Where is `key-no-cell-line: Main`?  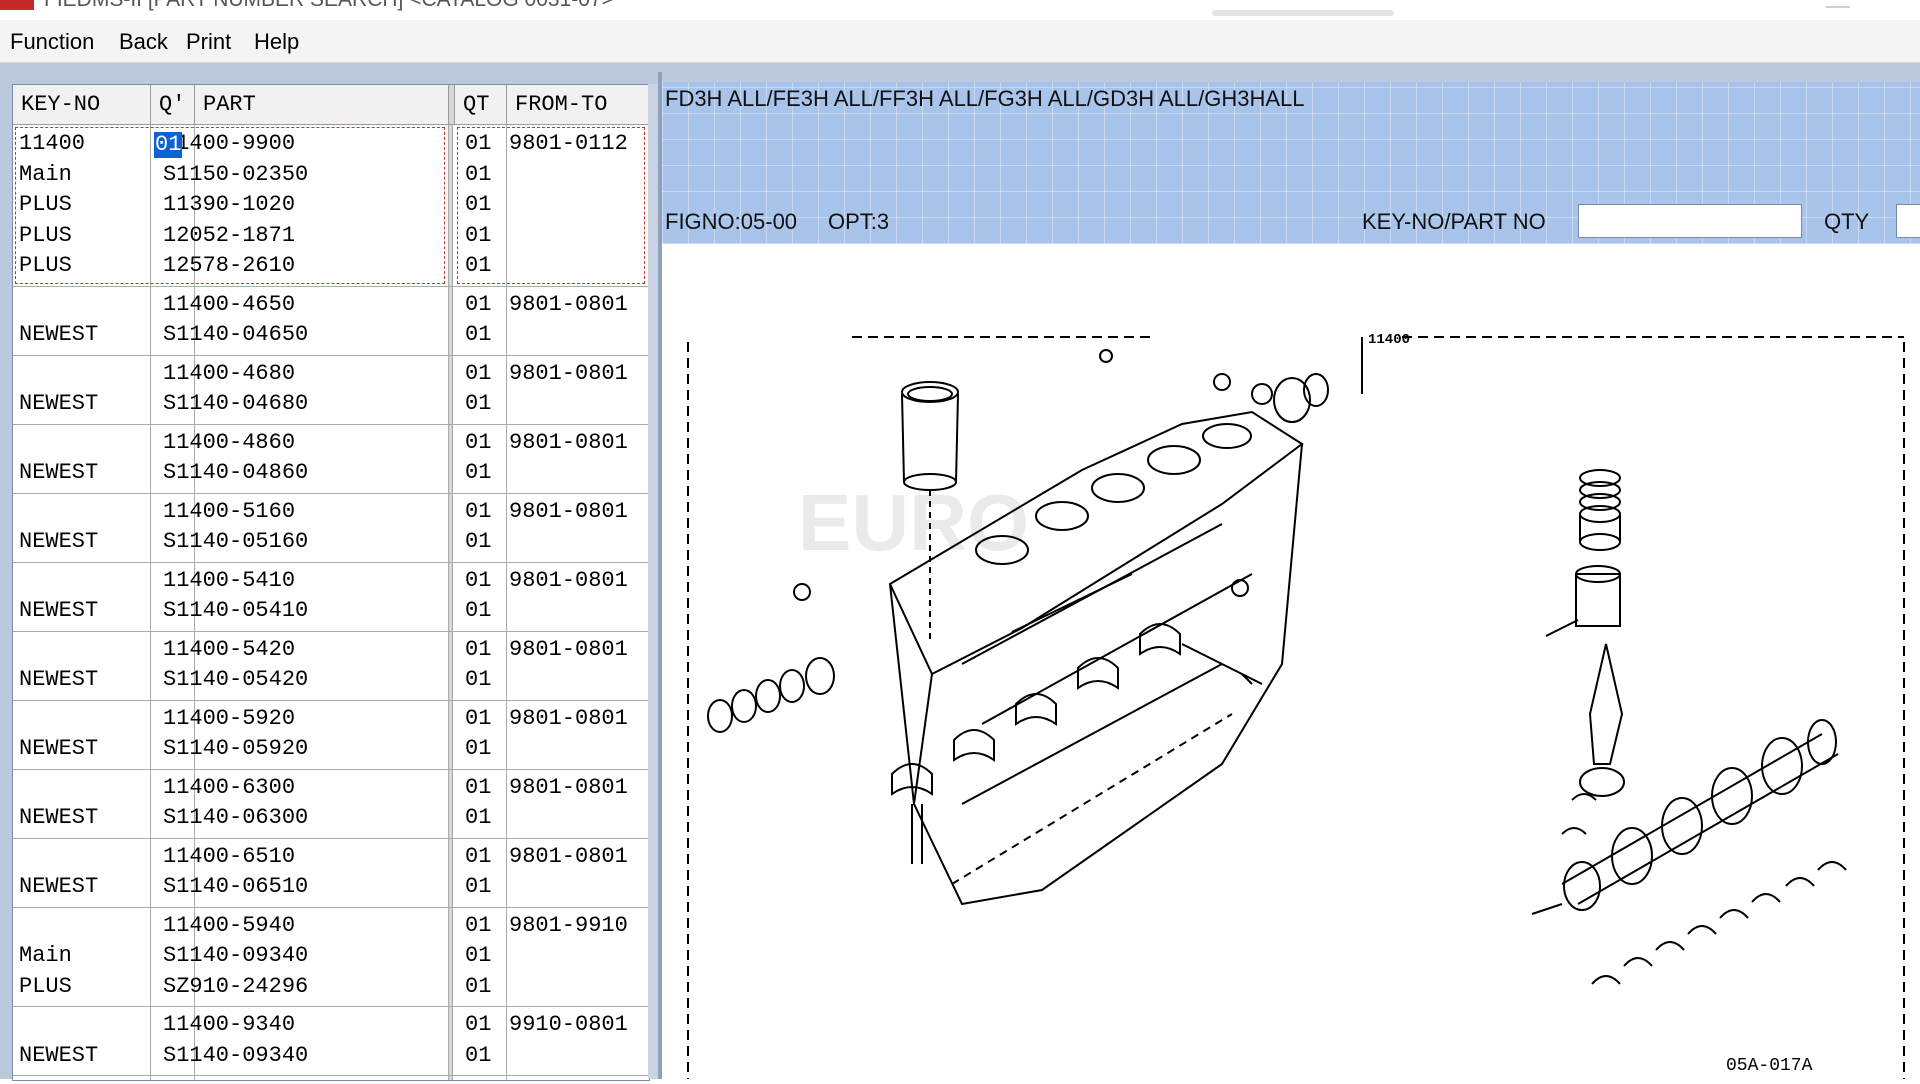 key-no-cell-line: Main is located at coordinates (45, 955).